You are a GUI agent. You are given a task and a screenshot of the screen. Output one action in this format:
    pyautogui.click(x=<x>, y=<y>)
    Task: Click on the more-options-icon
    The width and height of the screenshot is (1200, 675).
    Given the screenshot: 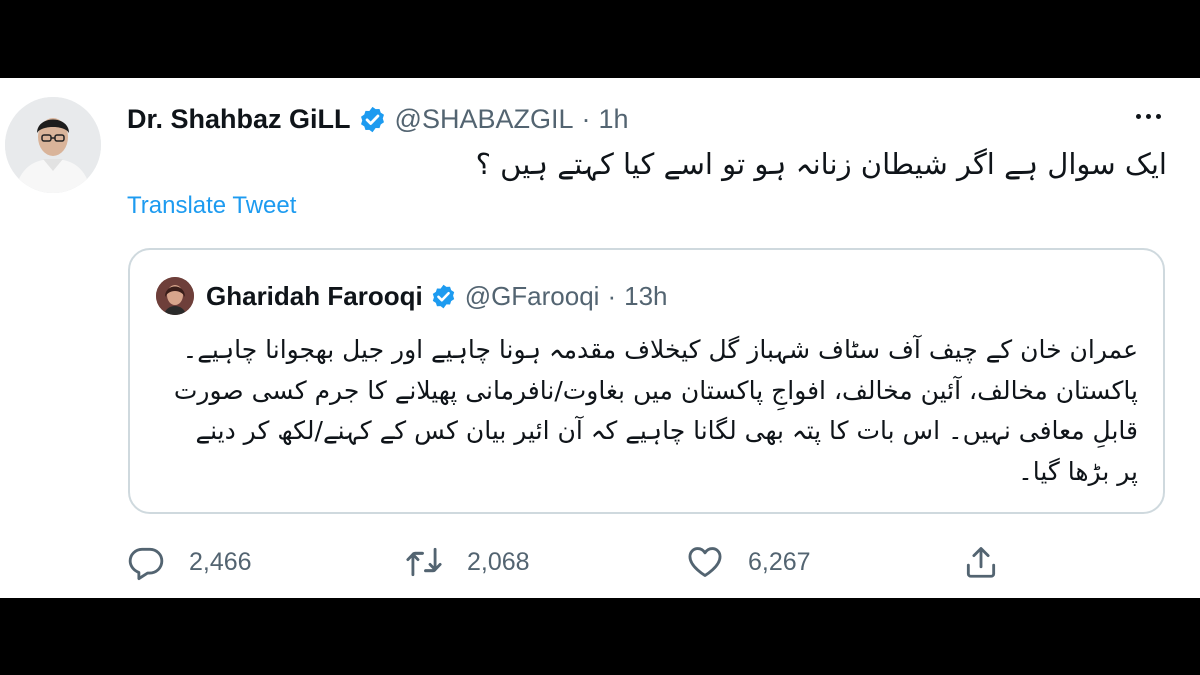 What is the action you would take?
    pyautogui.click(x=1148, y=116)
    